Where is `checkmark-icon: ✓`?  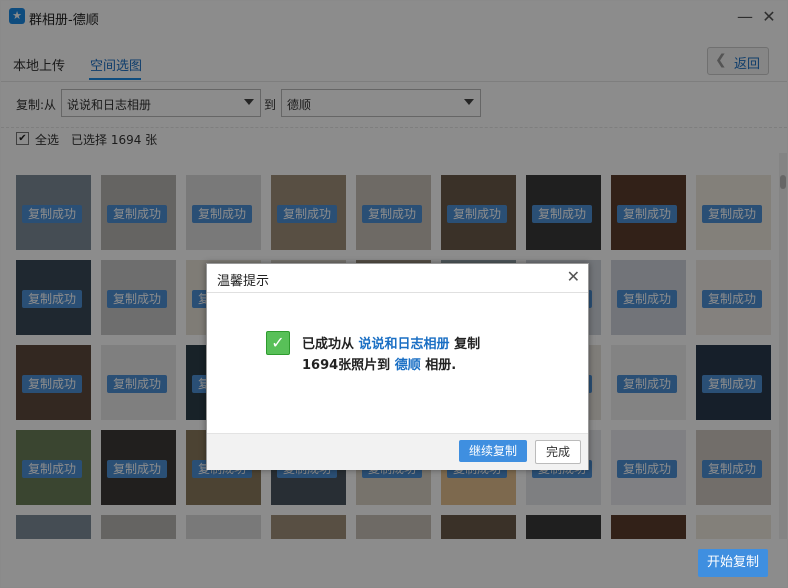
checkmark-icon: ✓ is located at coordinates (278, 343).